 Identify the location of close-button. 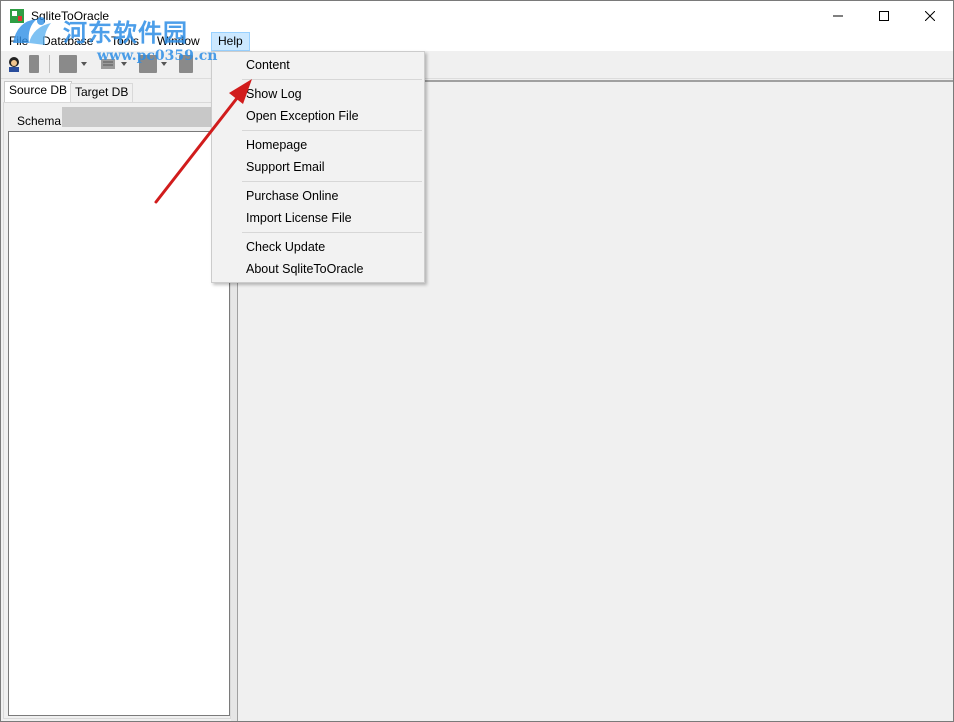
(930, 16).